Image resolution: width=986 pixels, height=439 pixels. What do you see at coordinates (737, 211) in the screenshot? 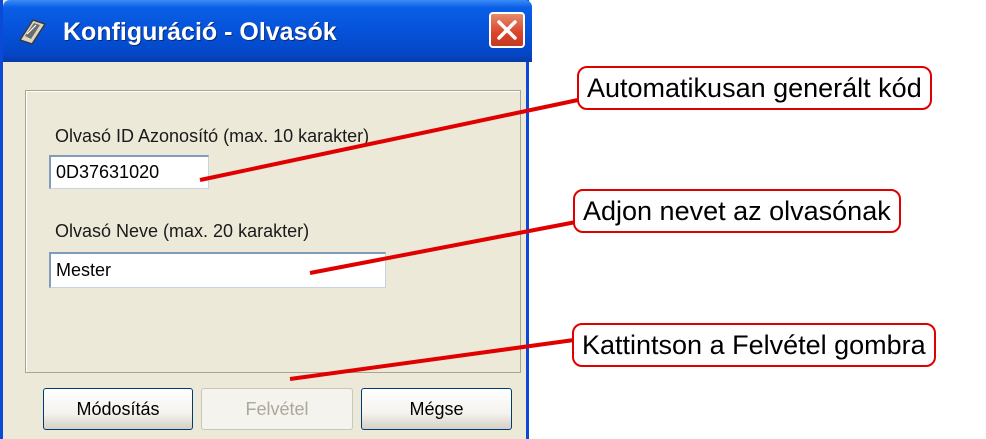
I see `callout-give-name: Adjon nevet az olvasónak` at bounding box center [737, 211].